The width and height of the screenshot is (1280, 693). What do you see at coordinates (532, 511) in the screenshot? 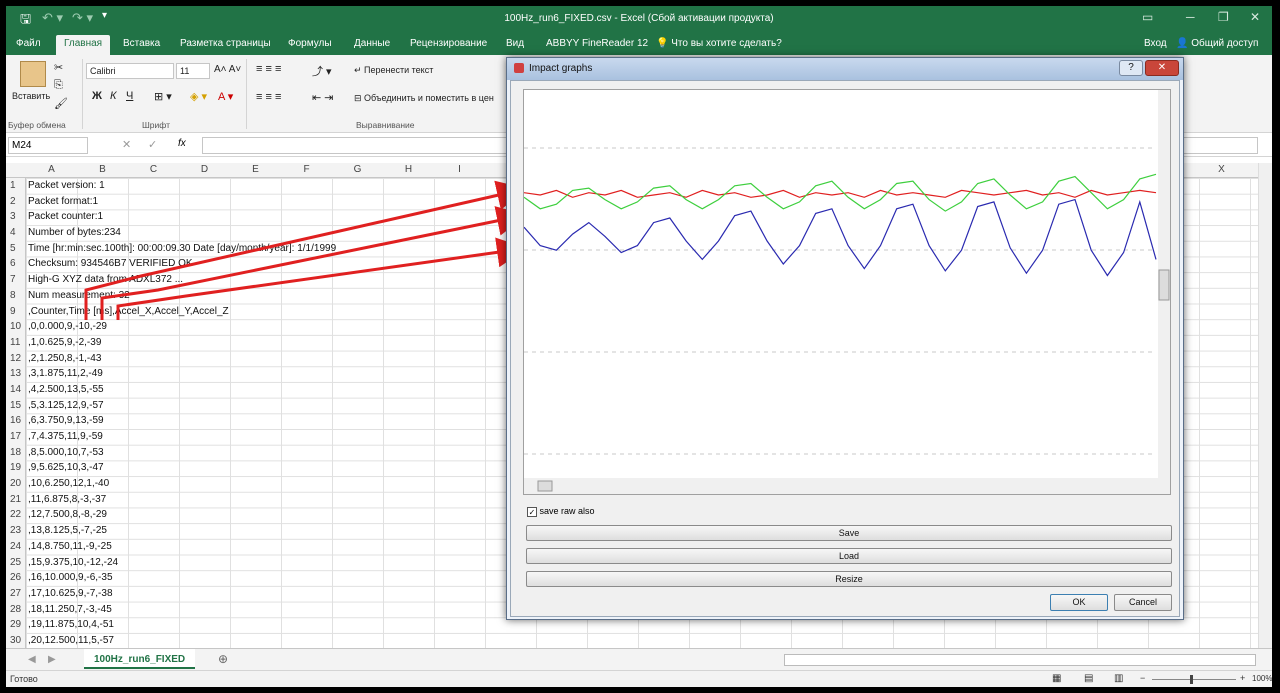
I see `save-raw-checkbox: ✓` at bounding box center [532, 511].